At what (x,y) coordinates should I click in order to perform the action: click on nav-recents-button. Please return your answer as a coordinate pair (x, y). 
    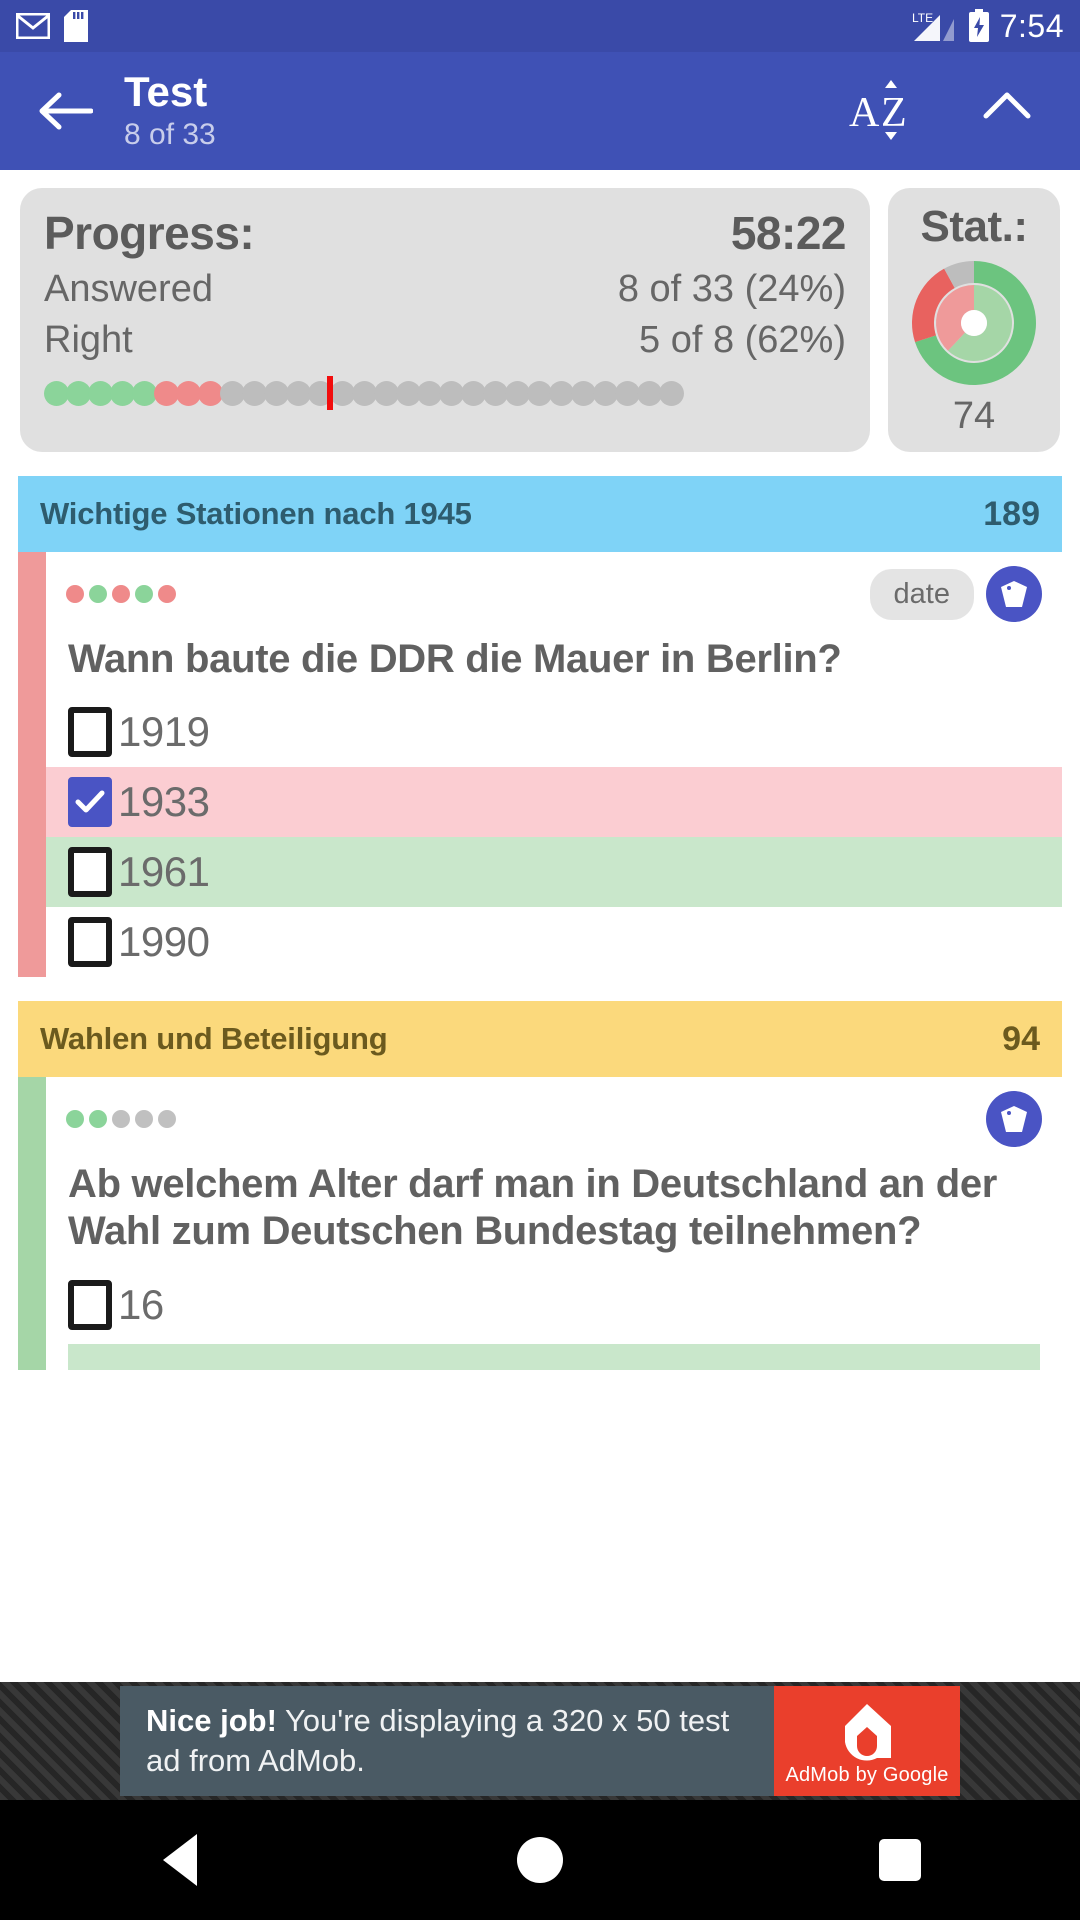
    Looking at the image, I should click on (900, 1860).